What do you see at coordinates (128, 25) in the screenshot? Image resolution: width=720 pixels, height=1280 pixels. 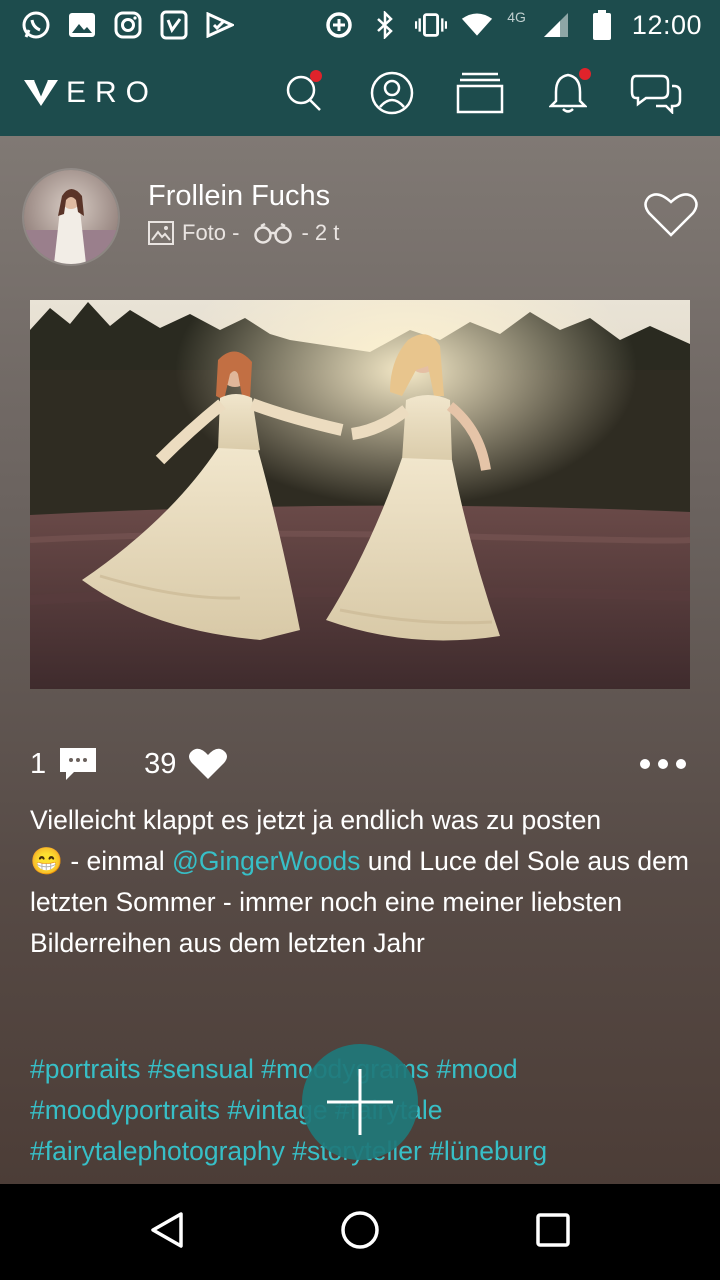 I see `instagram-icon` at bounding box center [128, 25].